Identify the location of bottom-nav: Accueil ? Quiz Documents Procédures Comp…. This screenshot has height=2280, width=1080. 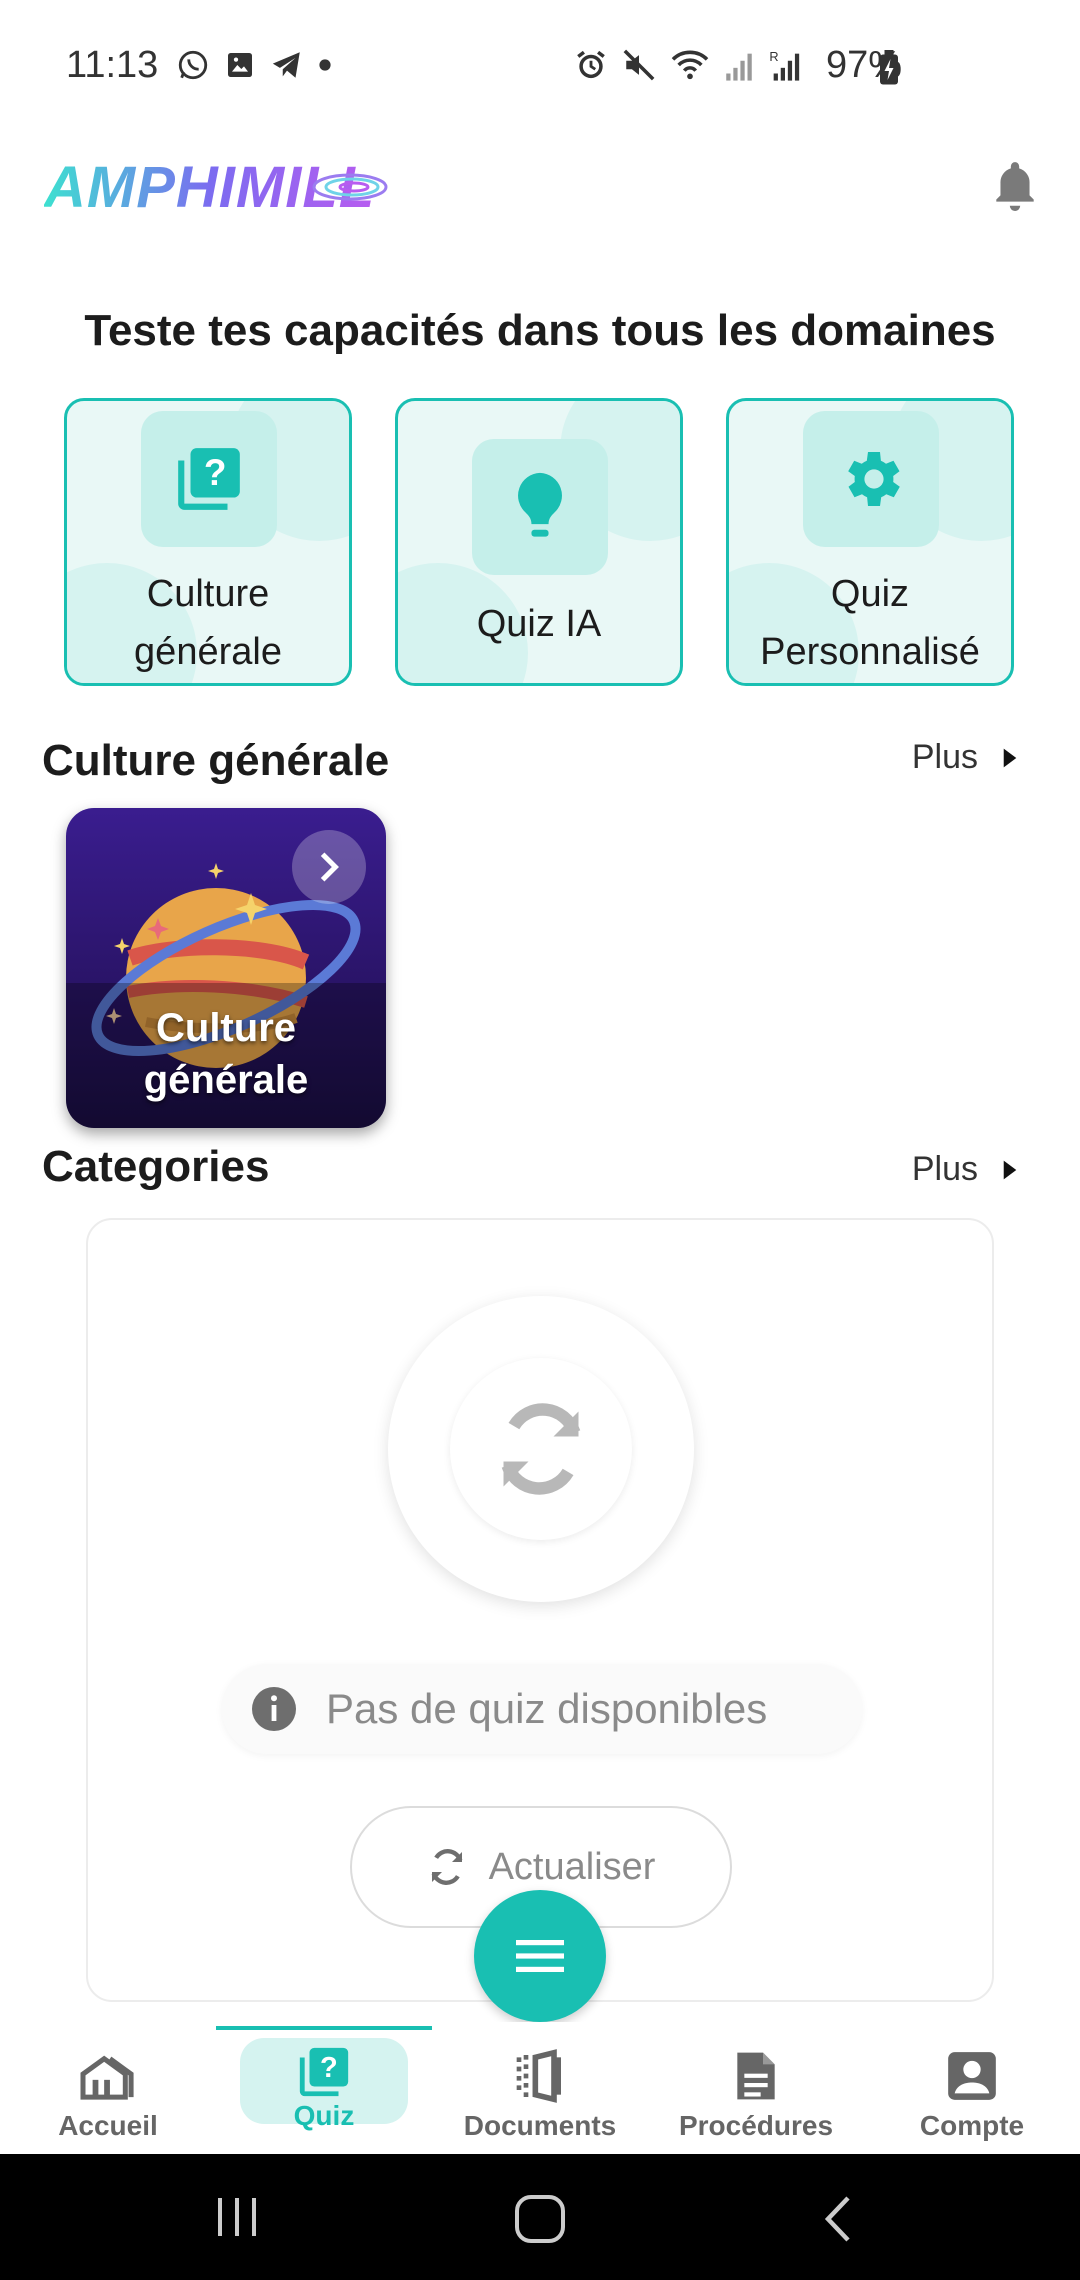
(540, 2088).